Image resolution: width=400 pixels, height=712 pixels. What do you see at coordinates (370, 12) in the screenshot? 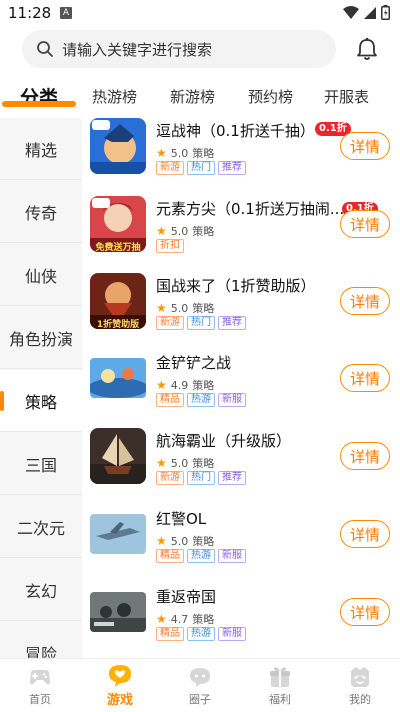
I see `signal-icon` at bounding box center [370, 12].